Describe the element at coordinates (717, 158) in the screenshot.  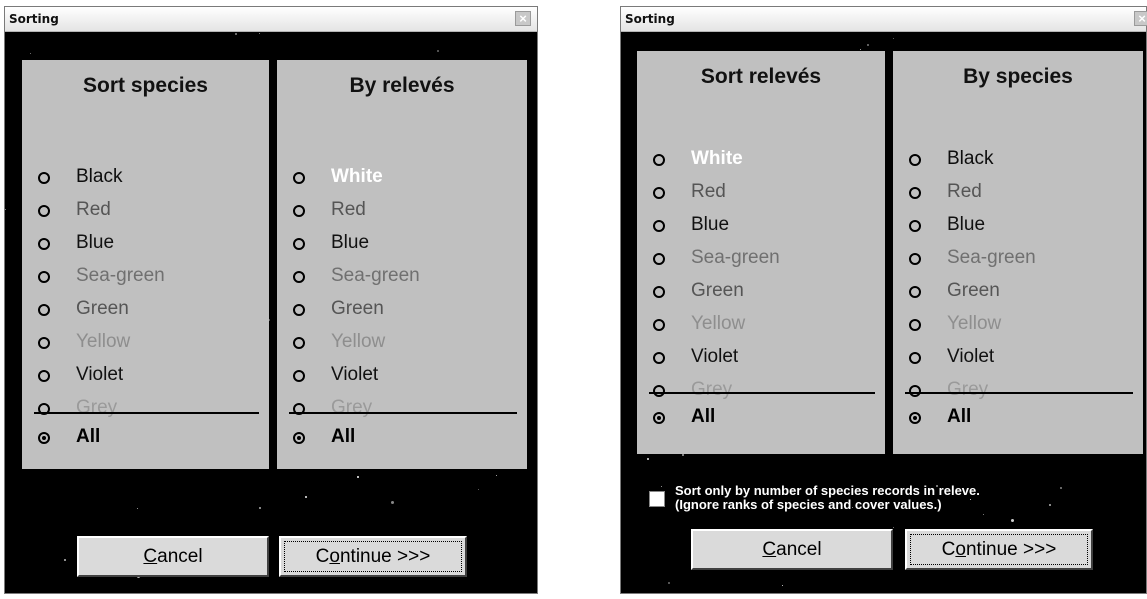
I see `option-label: White` at that location.